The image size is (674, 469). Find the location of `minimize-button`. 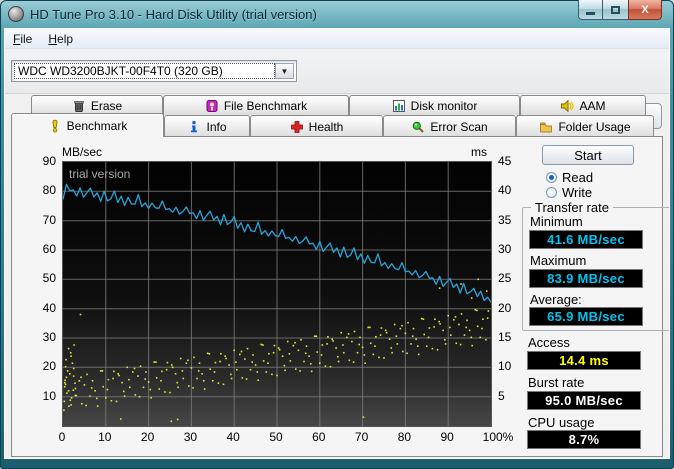

minimize-button is located at coordinates (590, 10).